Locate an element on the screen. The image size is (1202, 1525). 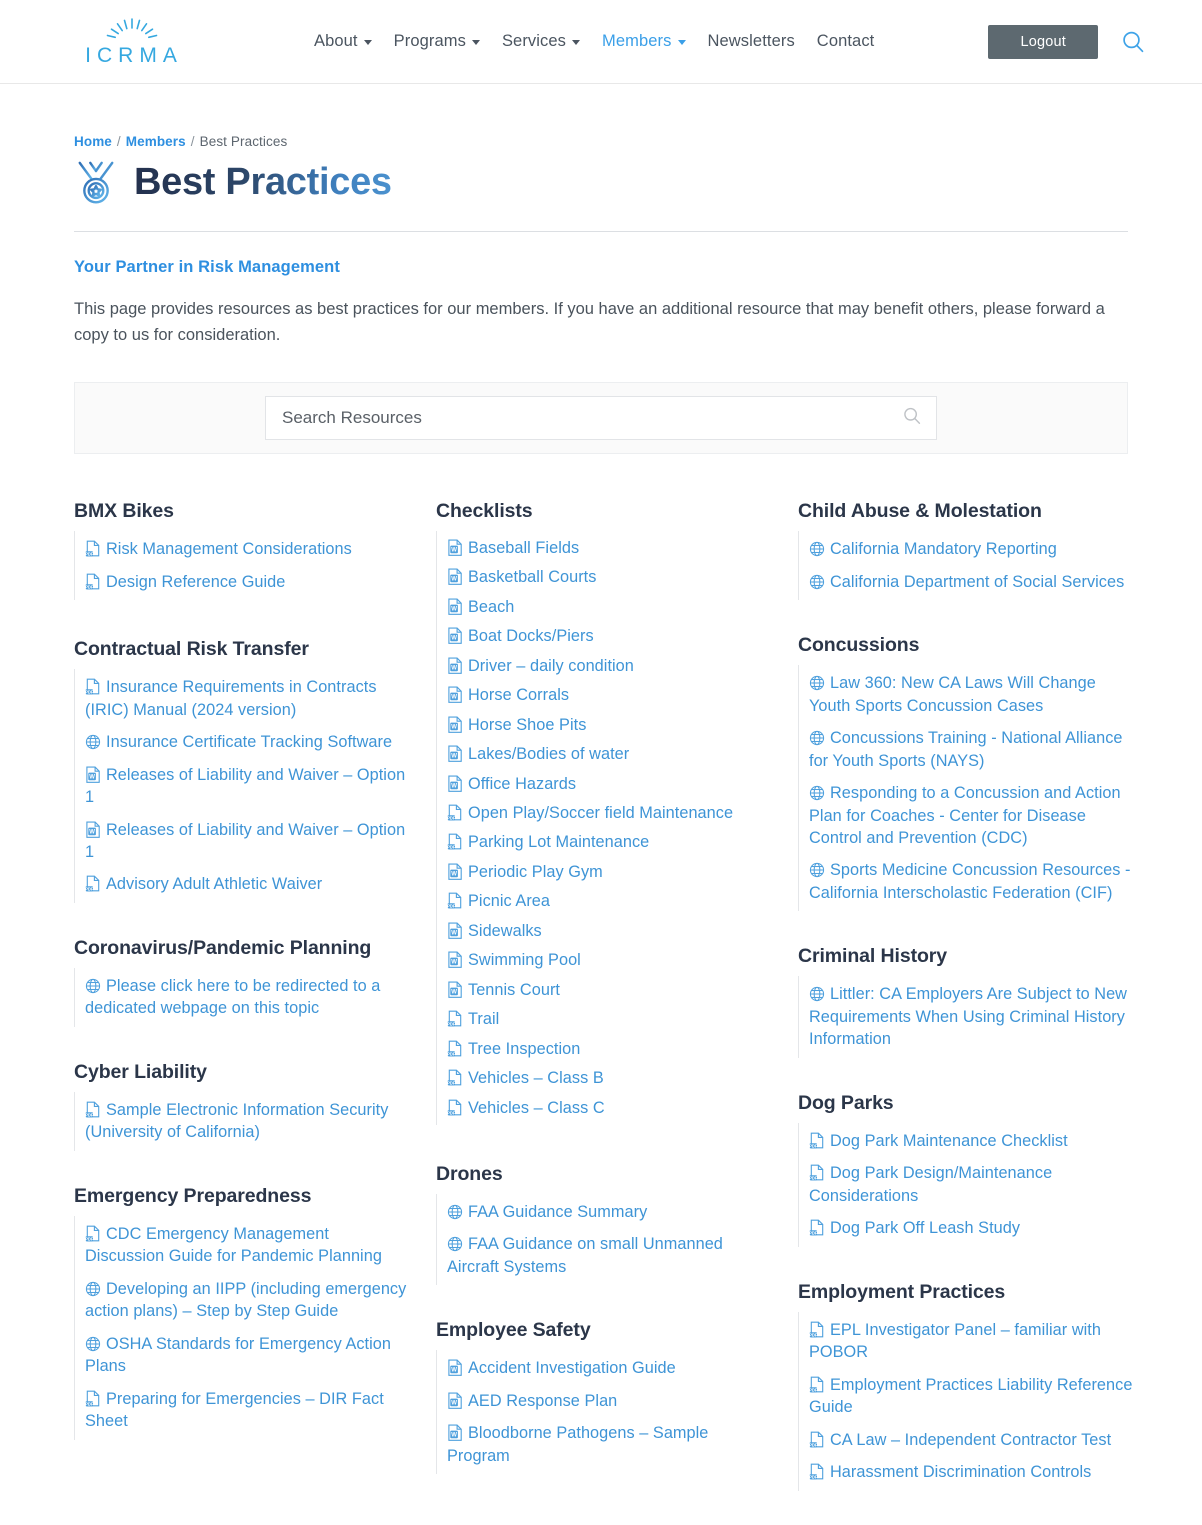
resource-link-label: Swimming Pool is located at coordinates (524, 960).